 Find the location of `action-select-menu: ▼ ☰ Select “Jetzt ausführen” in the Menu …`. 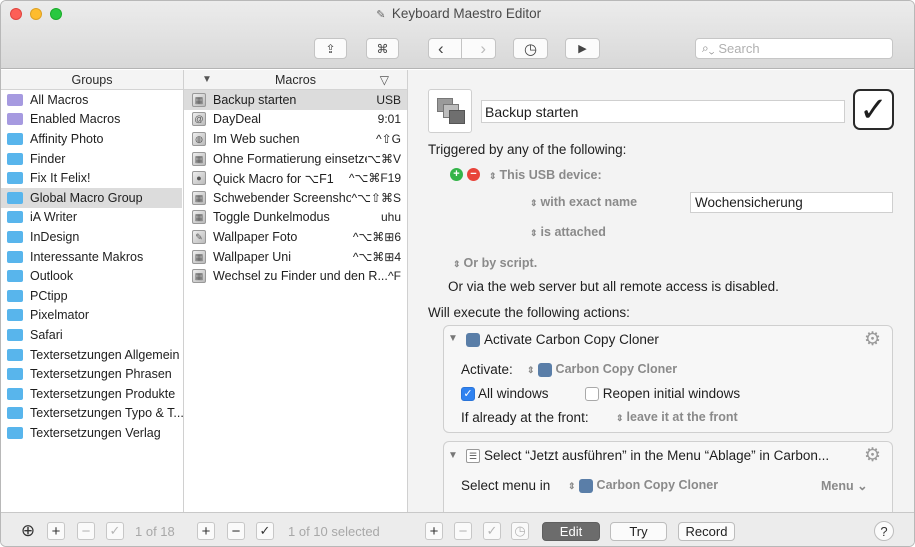

action-select-menu: ▼ ☰ Select “Jetzt ausführen” in the Menu … is located at coordinates (668, 481).